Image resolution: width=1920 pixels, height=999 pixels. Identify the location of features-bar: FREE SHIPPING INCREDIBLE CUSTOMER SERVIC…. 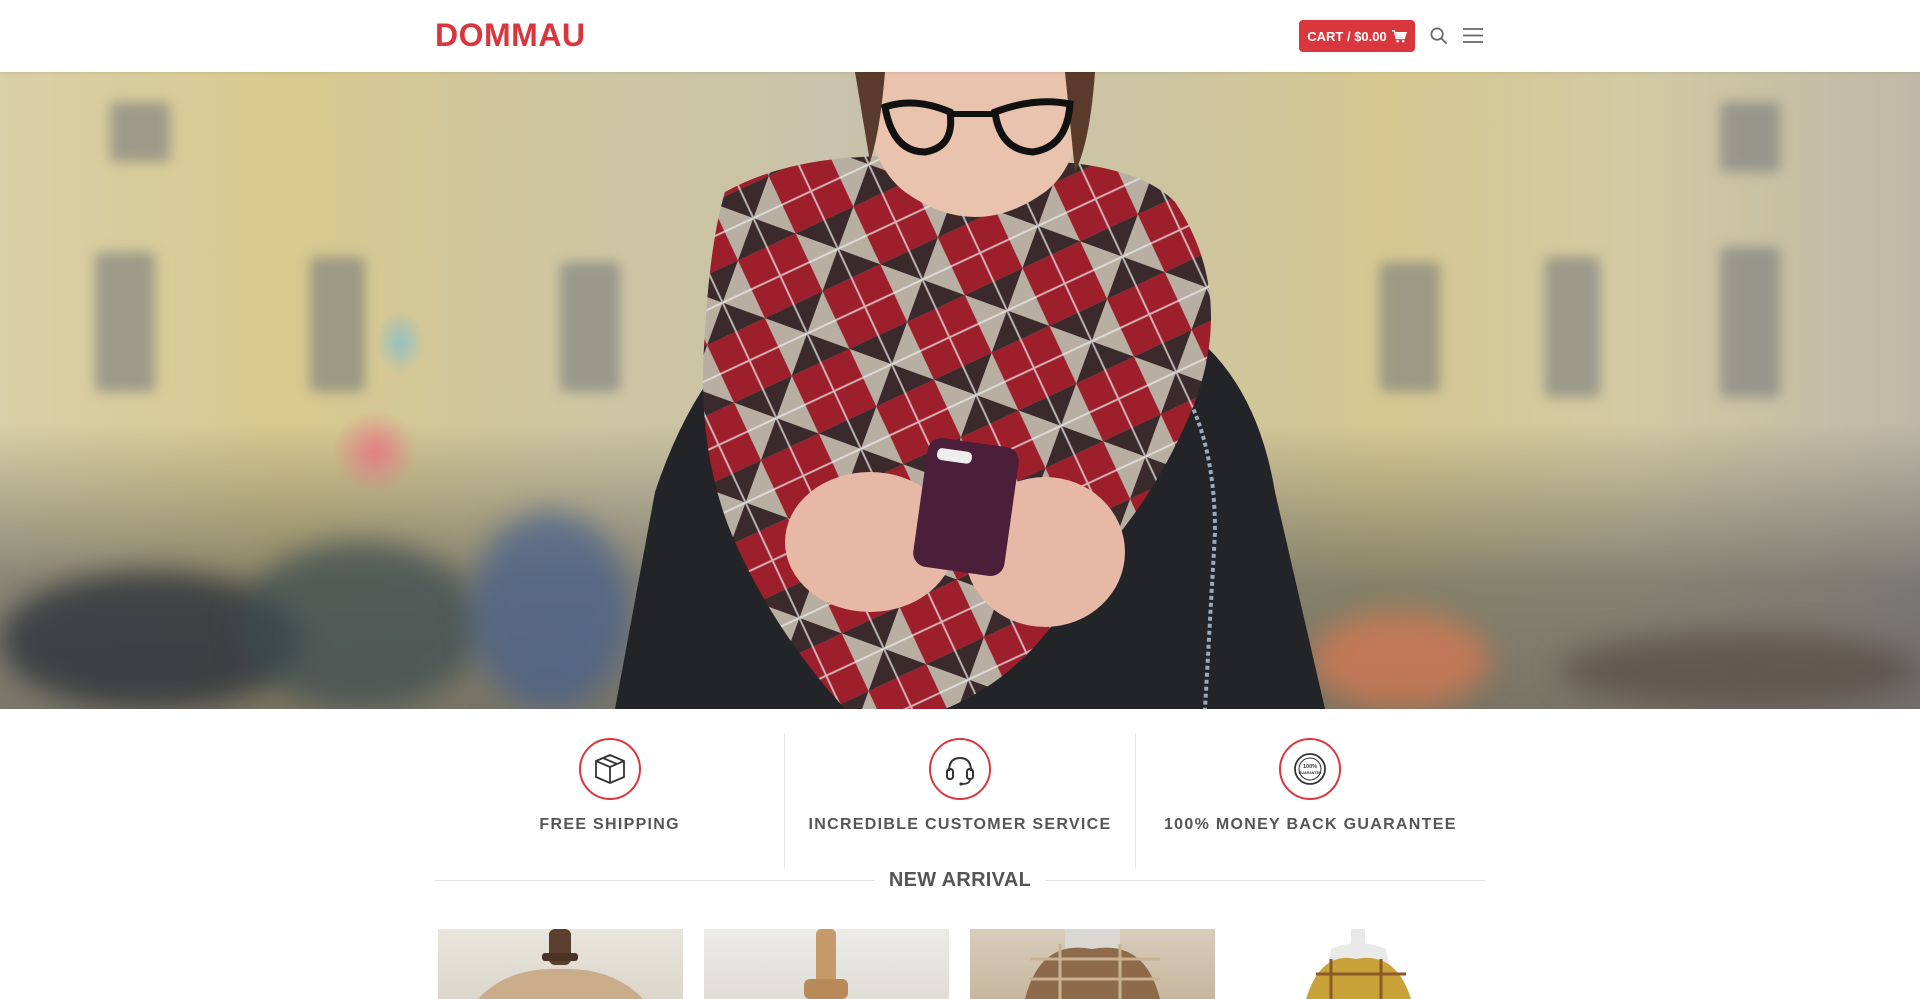
(960, 800).